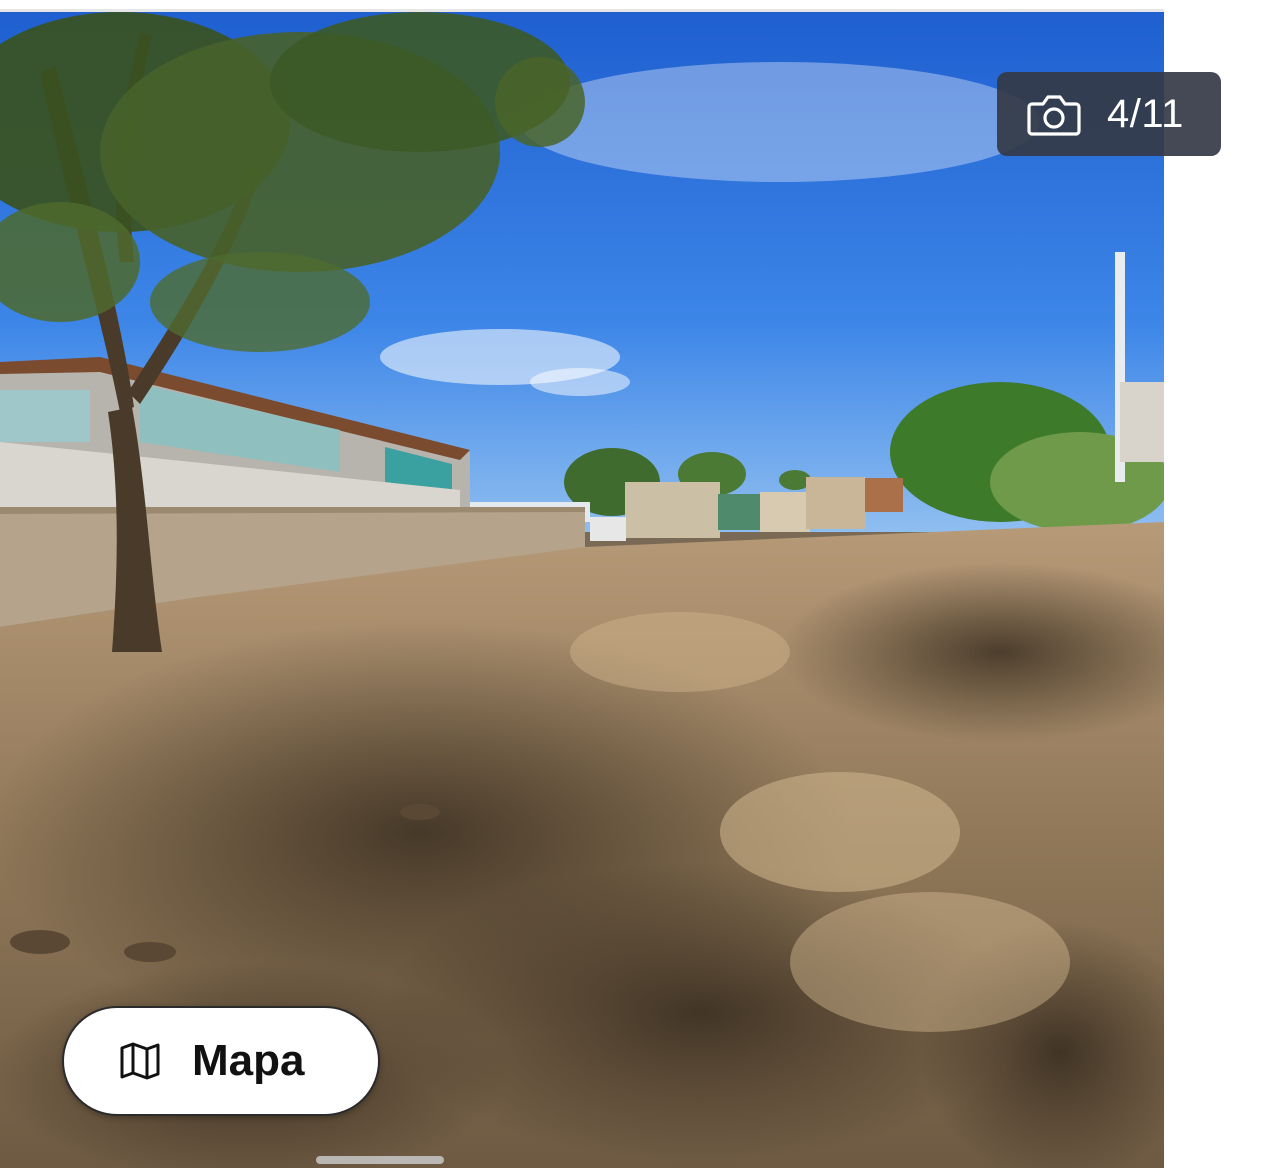 Image resolution: width=1280 pixels, height=1168 pixels. I want to click on map-button-label: Mapa, so click(248, 1060).